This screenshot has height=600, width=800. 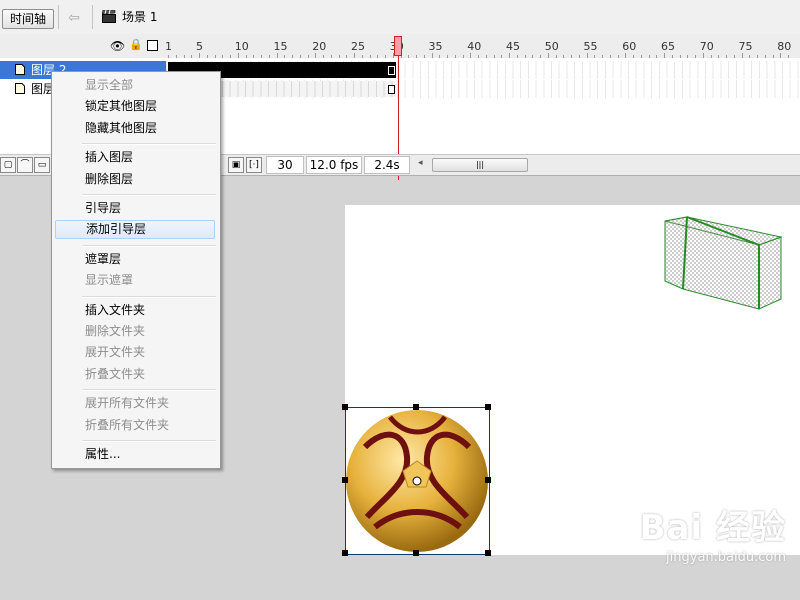 I want to click on elapsed-time: 2.4s, so click(x=387, y=165).